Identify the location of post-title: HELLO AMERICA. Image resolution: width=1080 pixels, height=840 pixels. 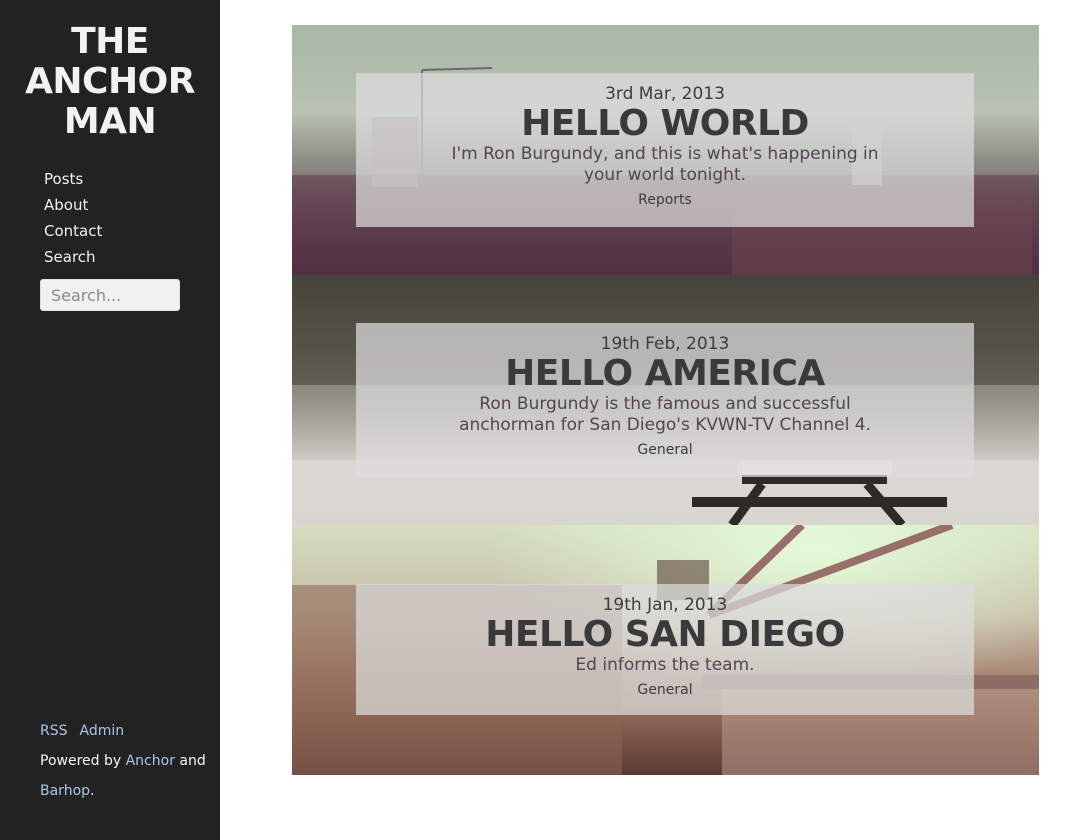
(665, 374).